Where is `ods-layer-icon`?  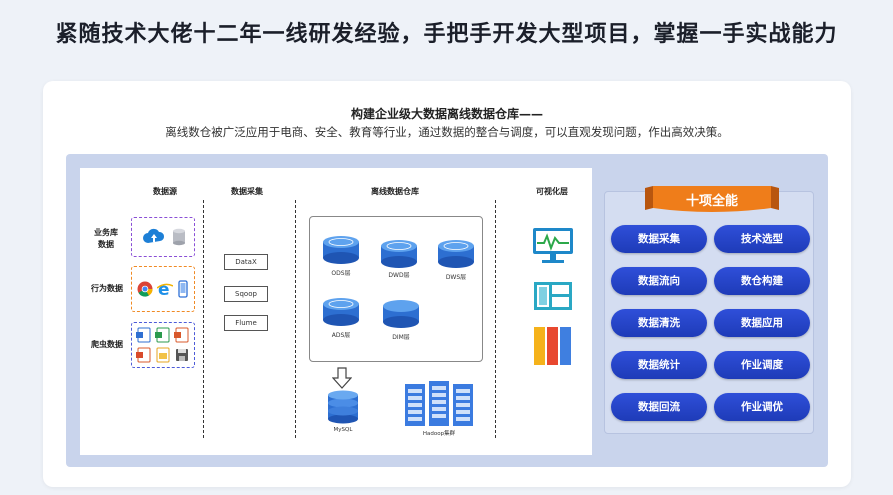 ods-layer-icon is located at coordinates (341, 250).